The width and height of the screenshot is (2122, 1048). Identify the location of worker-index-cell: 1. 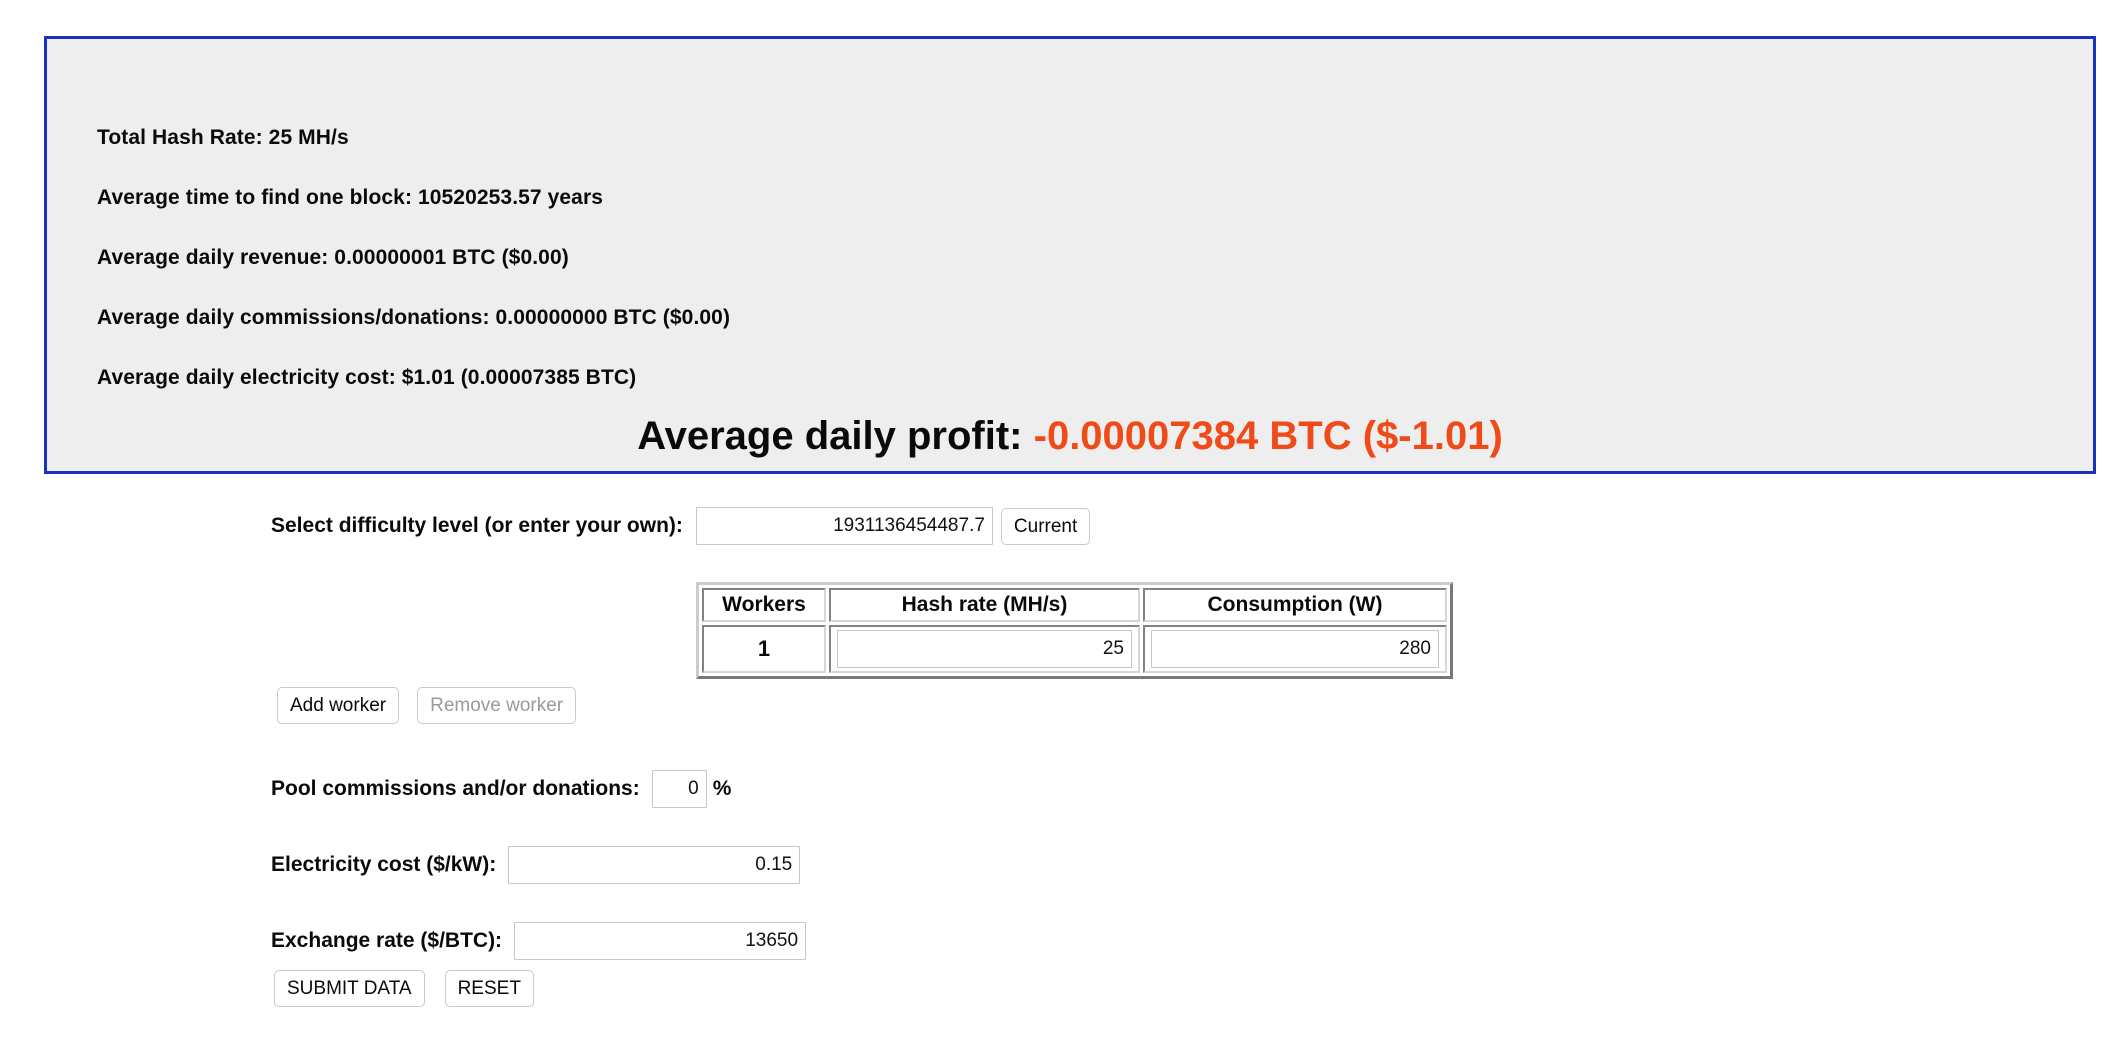
(764, 649).